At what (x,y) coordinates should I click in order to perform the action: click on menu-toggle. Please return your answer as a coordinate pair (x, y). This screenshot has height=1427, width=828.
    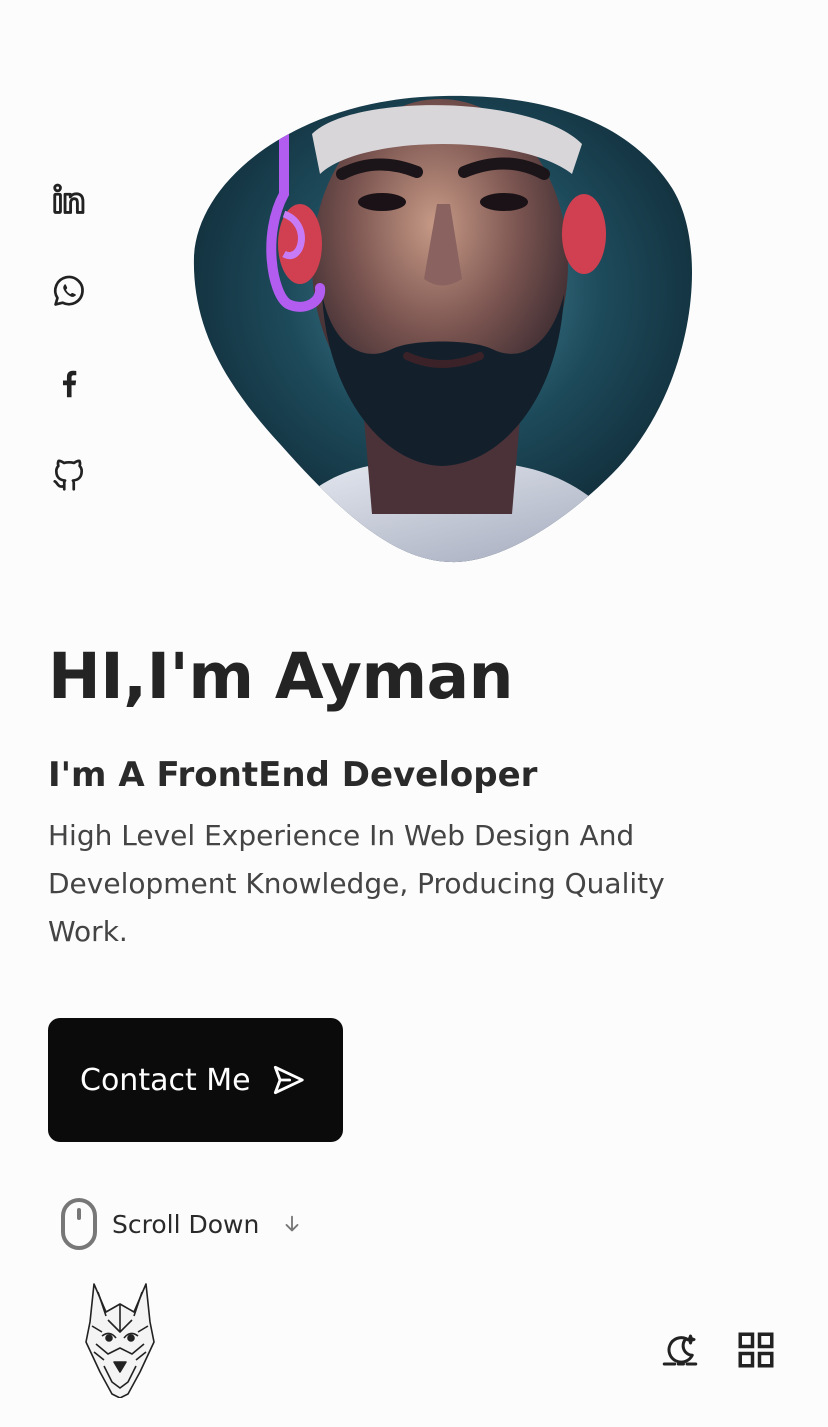
    Looking at the image, I should click on (756, 1350).